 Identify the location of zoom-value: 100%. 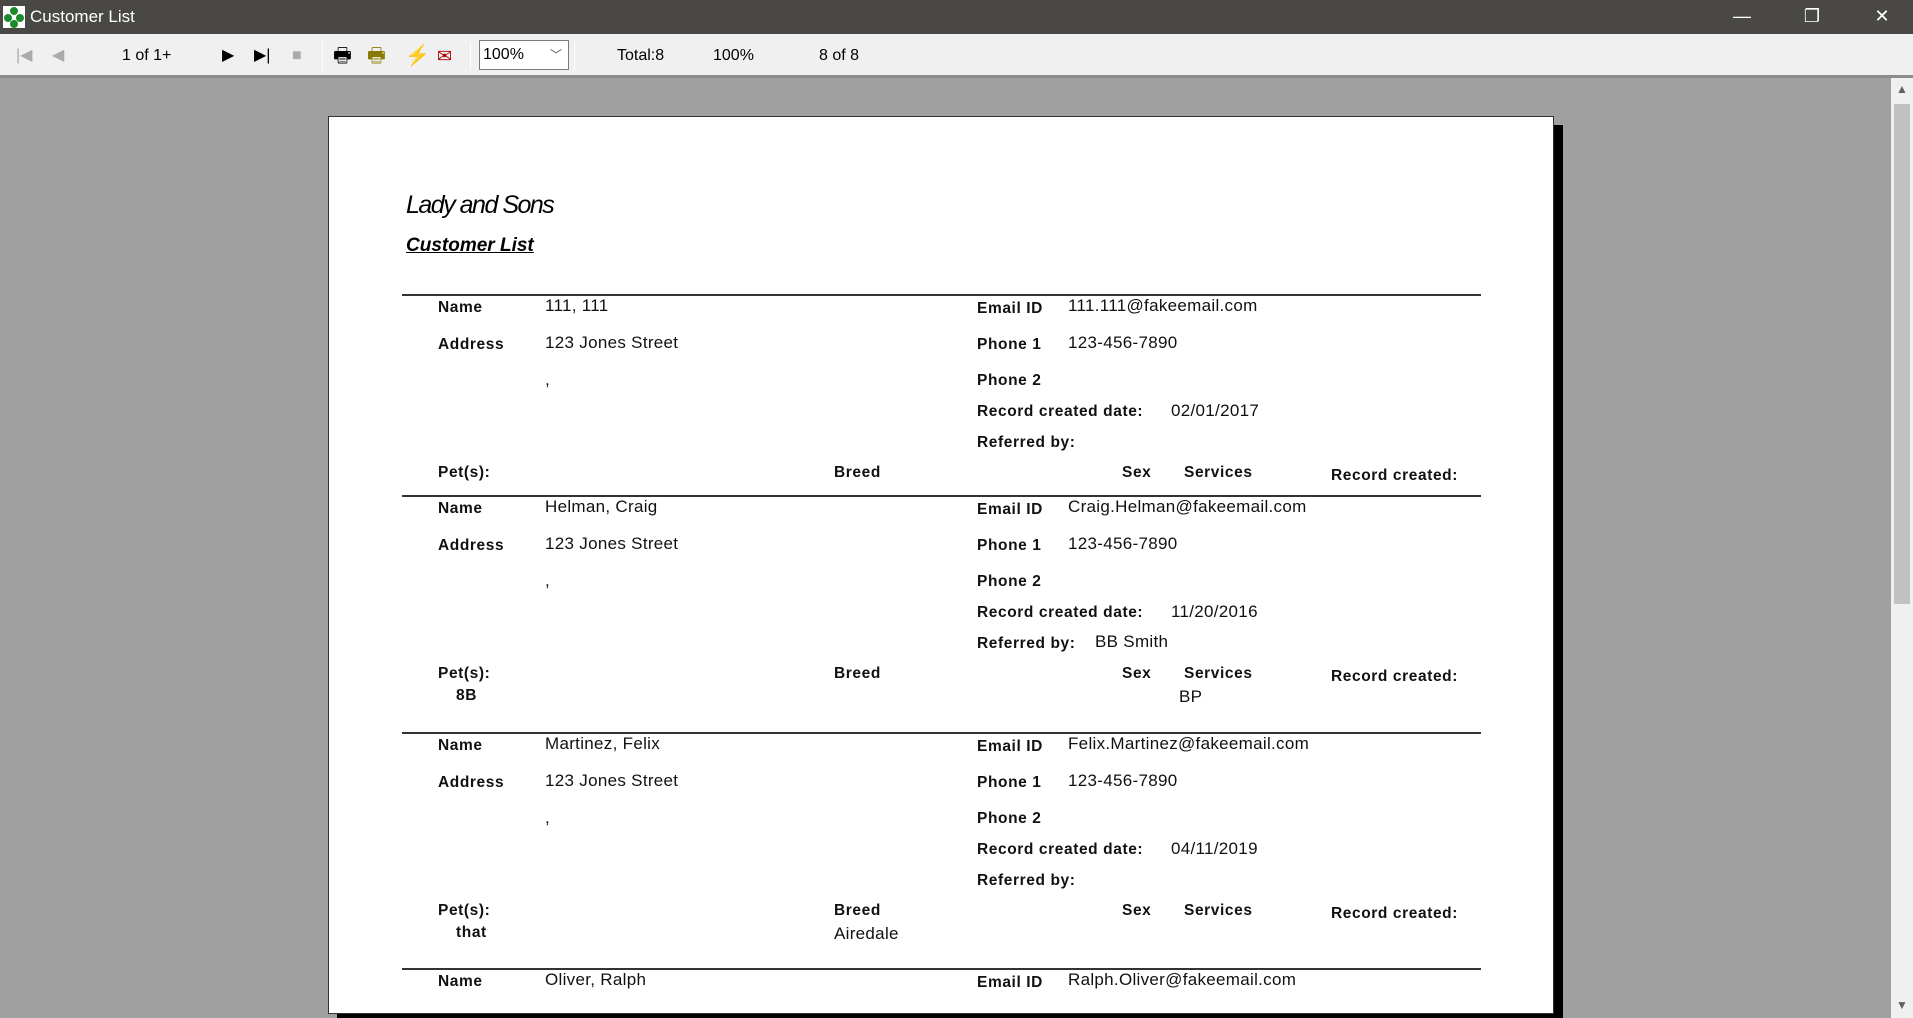
(503, 54).